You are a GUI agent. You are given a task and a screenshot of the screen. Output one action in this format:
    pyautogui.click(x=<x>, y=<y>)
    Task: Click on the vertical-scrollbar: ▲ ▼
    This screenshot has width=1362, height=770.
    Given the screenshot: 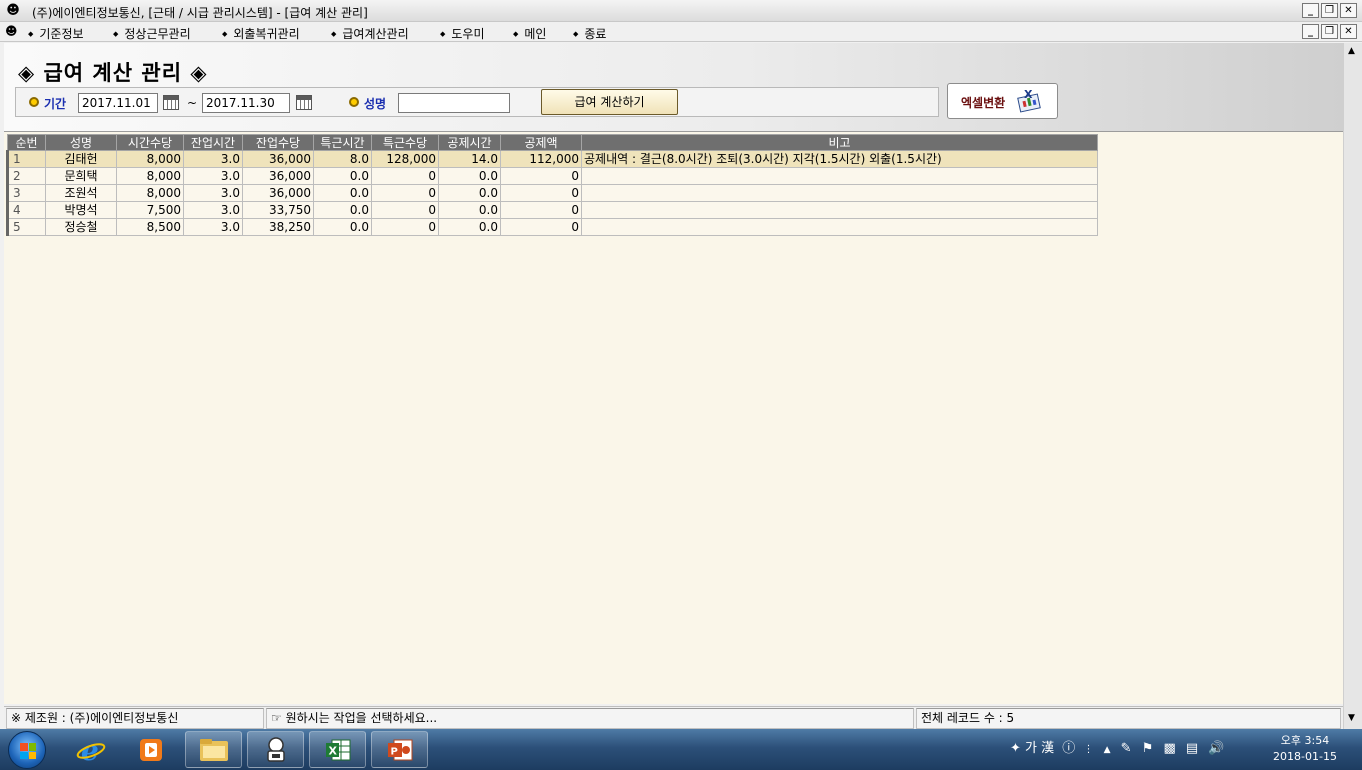 What is the action you would take?
    pyautogui.click(x=1352, y=386)
    